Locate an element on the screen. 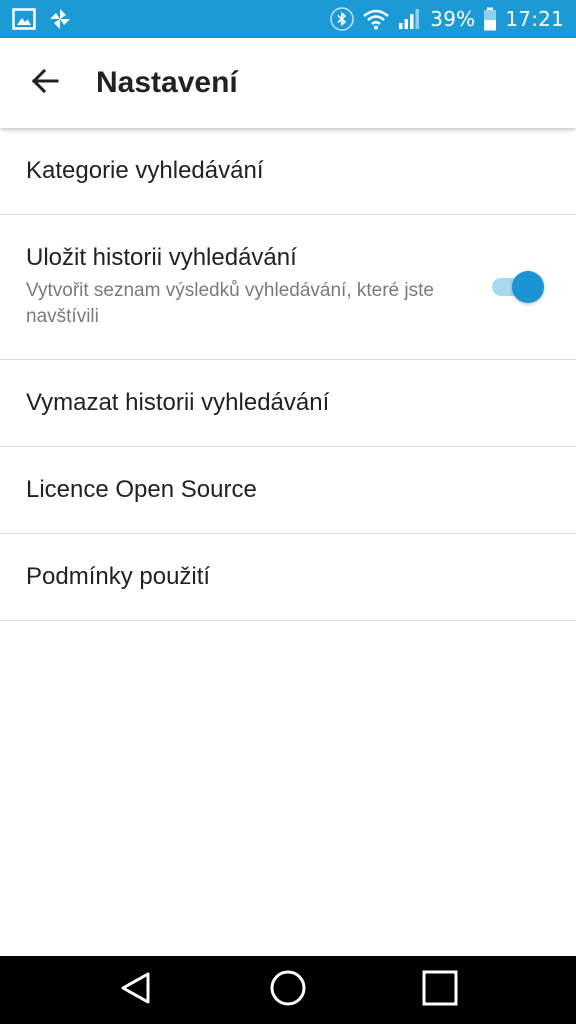 This screenshot has height=1024, width=576. toggle-thumb is located at coordinates (528, 287).